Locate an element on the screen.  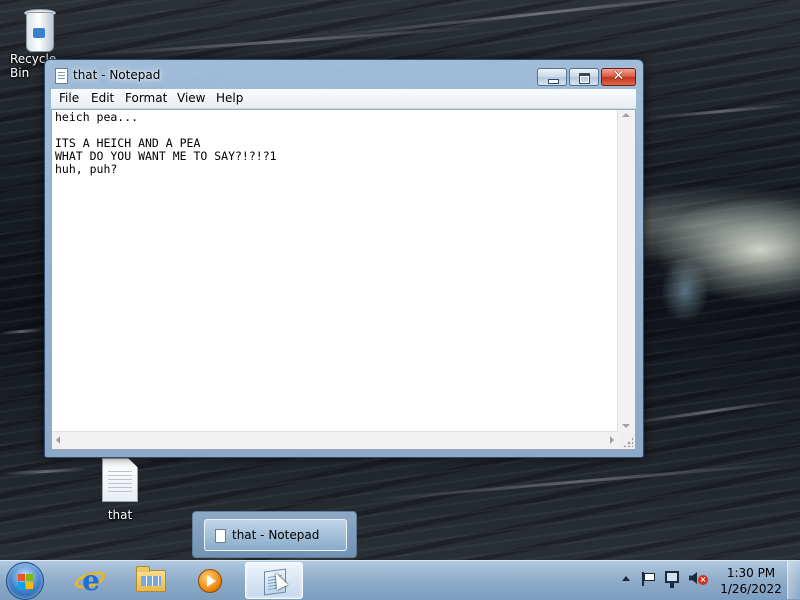
volume-icon is located at coordinates (693, 578).